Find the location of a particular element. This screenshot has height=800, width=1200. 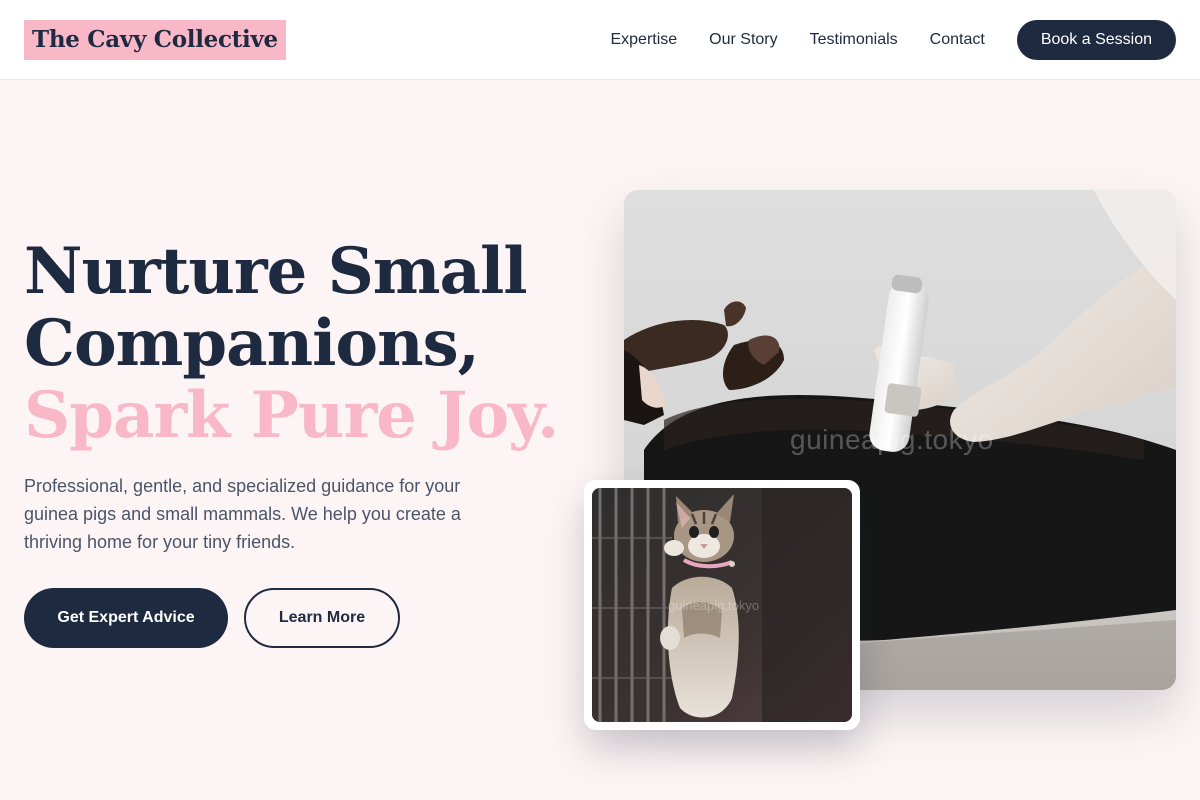

nav-link-our-story: Our Story is located at coordinates (743, 40).